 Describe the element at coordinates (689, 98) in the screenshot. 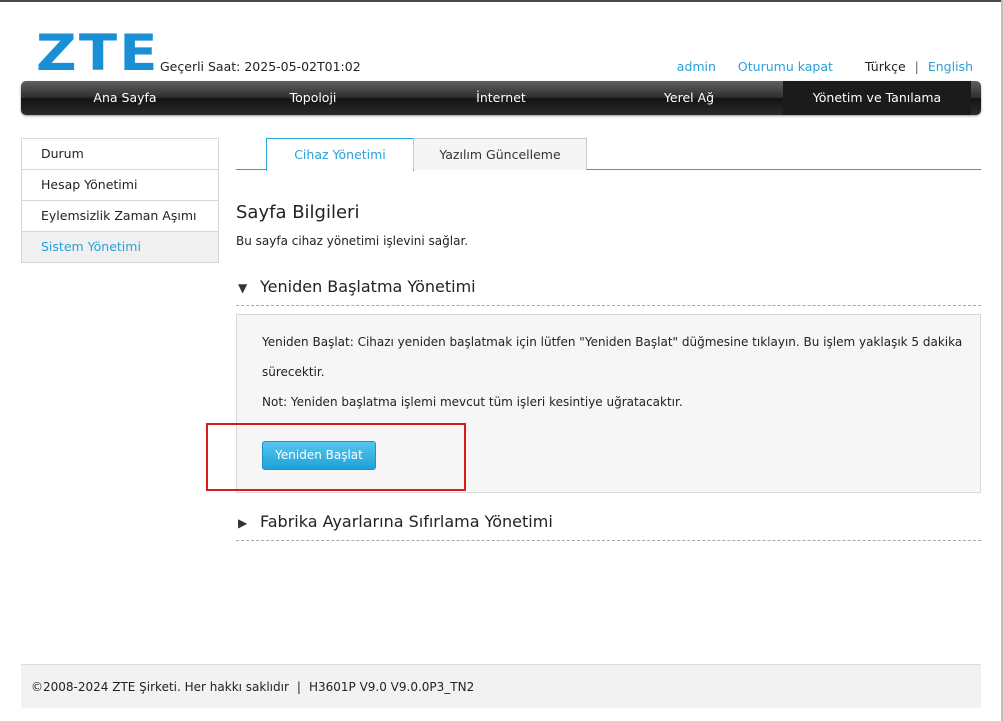

I see `nav-yerel-ag: Yerel Ağ` at that location.